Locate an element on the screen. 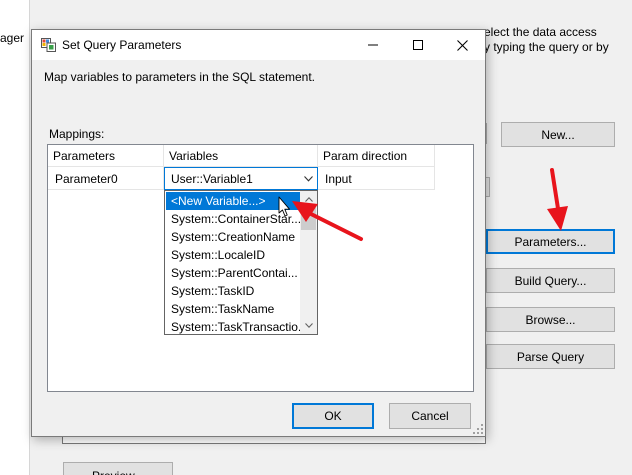  background-left-panel is located at coordinates (15, 237).